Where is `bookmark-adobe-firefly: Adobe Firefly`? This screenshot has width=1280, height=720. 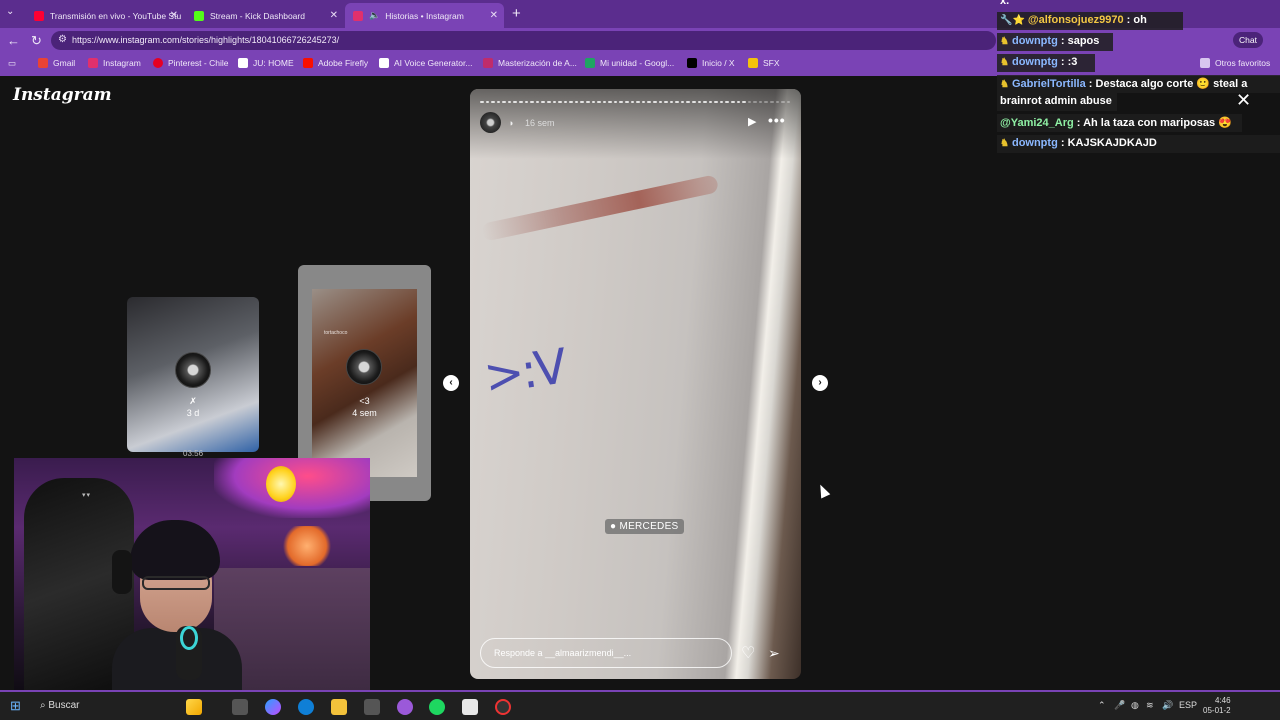
bookmark-adobe-firefly: Adobe Firefly is located at coordinates (335, 63).